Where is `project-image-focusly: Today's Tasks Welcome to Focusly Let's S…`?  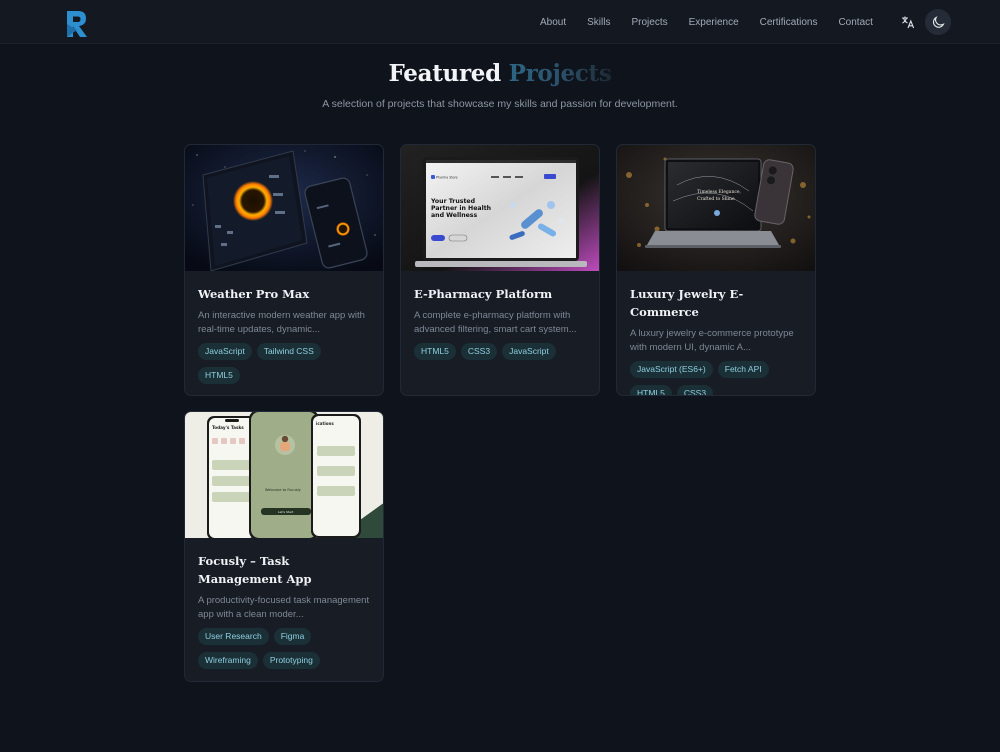 project-image-focusly: Today's Tasks Welcome to Focusly Let's S… is located at coordinates (284, 475).